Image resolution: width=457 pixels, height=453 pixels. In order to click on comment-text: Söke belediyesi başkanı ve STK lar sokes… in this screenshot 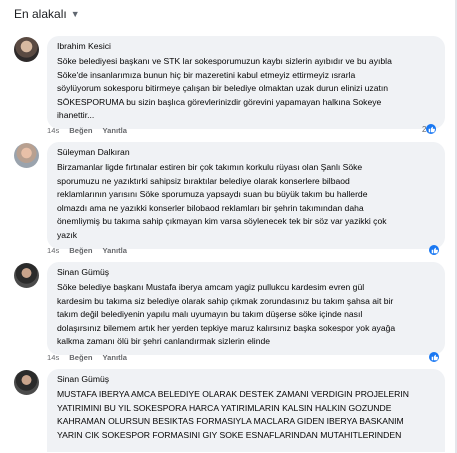, I will do `click(224, 88)`.